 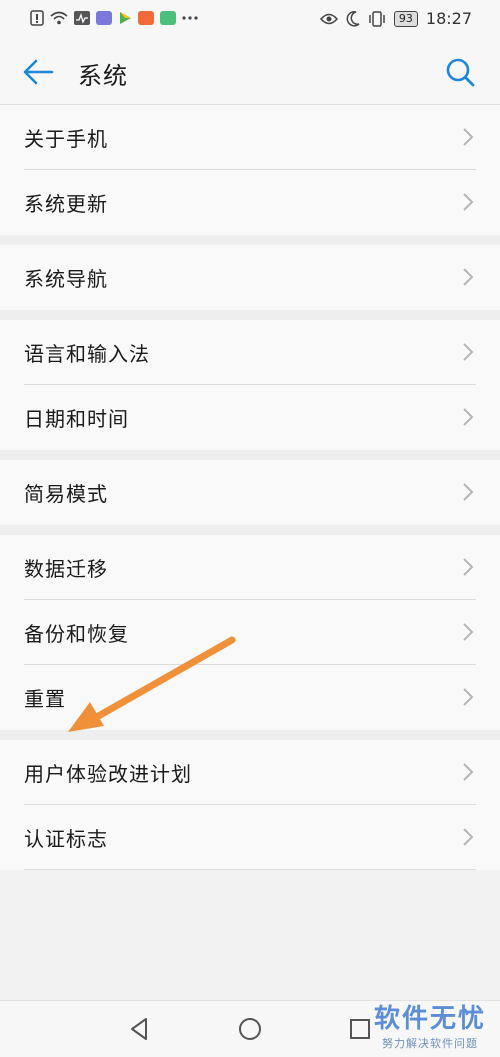 What do you see at coordinates (66, 279) in the screenshot?
I see `menu-item-label: 系统导航` at bounding box center [66, 279].